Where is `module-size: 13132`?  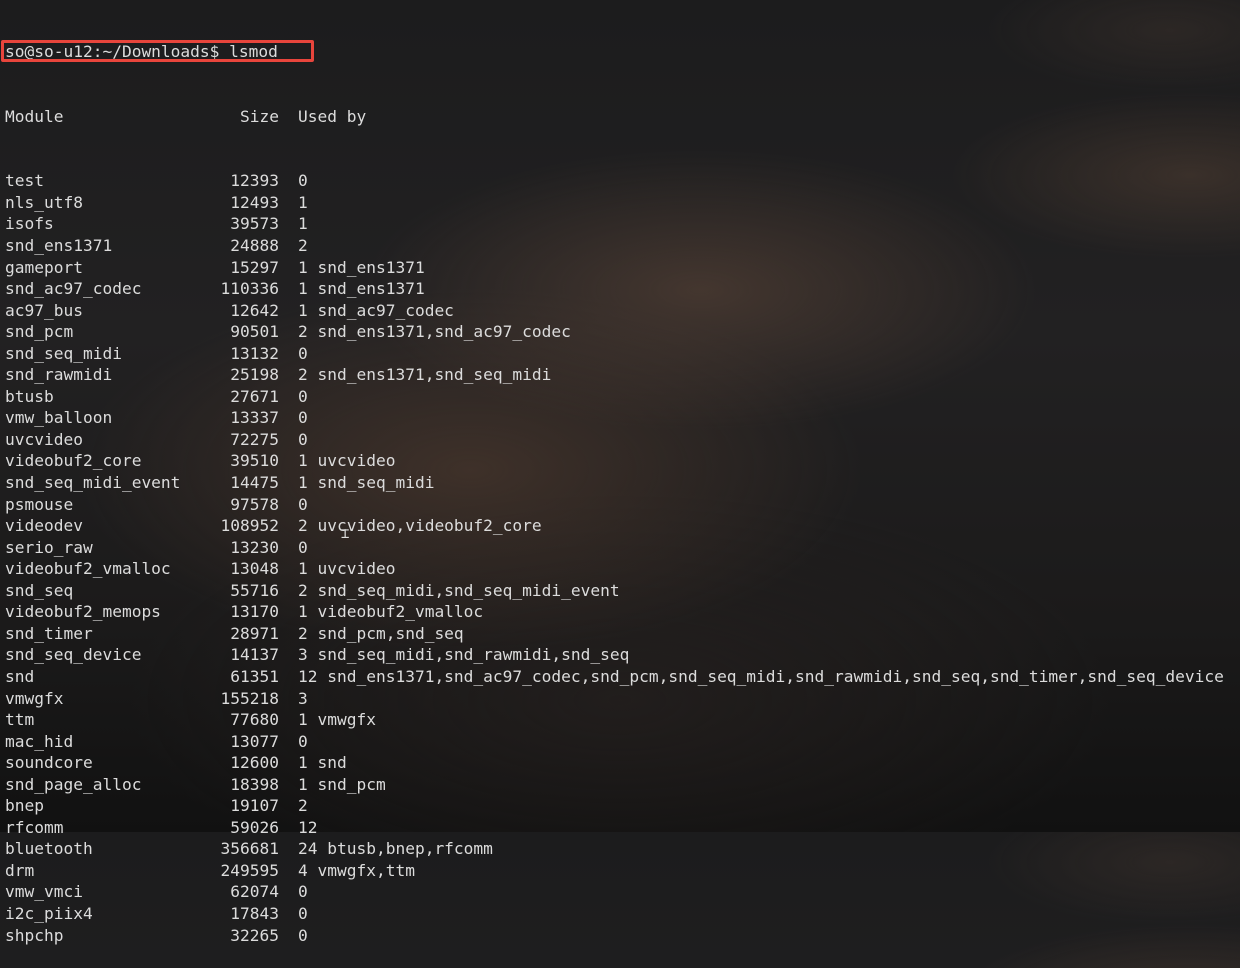
module-size: 13132 is located at coordinates (254, 353).